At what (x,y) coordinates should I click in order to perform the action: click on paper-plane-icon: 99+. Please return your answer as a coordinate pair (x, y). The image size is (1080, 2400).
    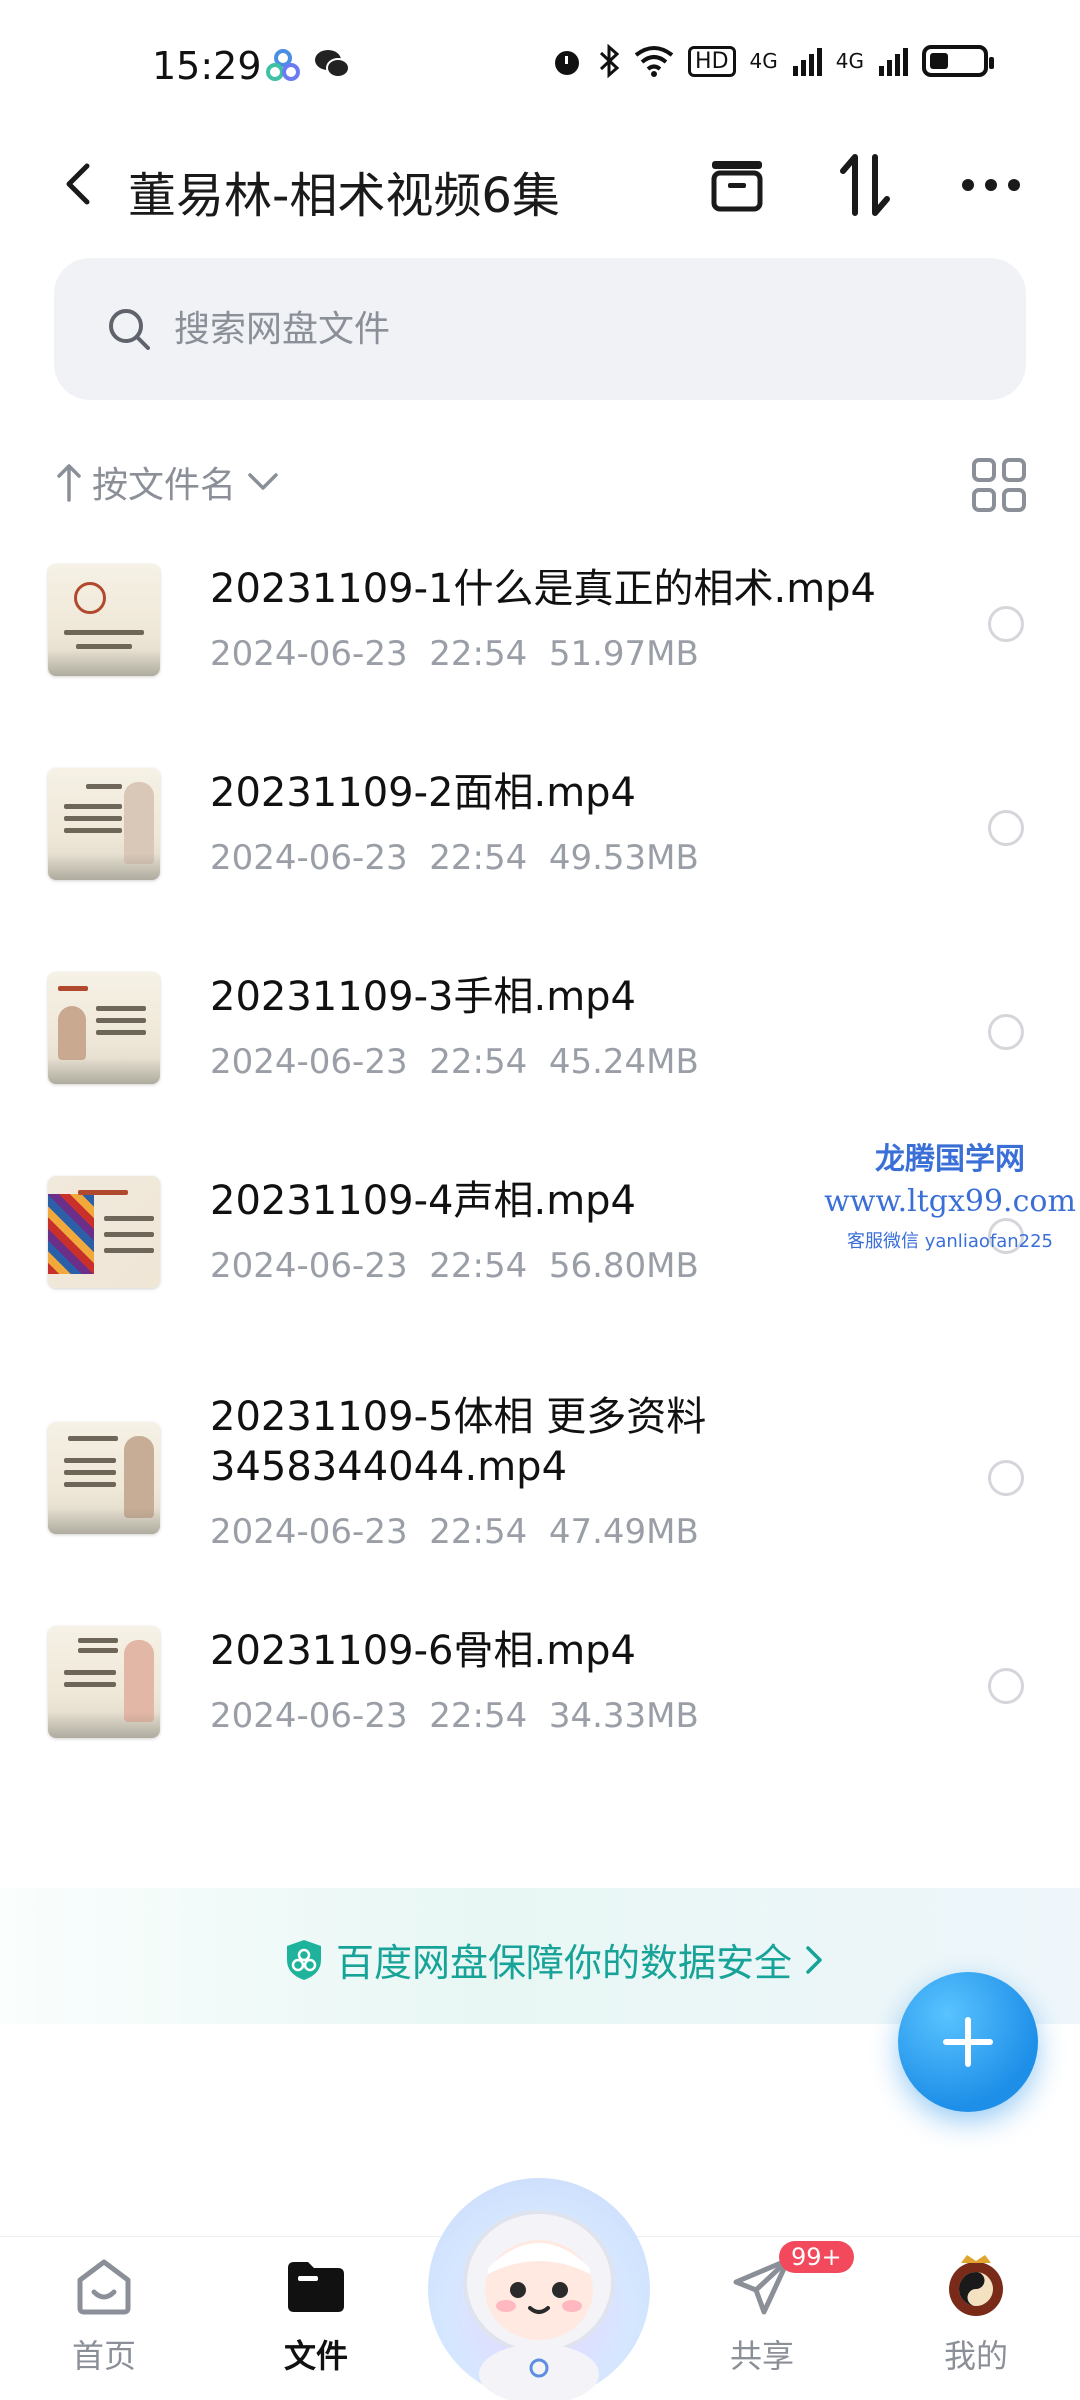
    Looking at the image, I should click on (790, 2281).